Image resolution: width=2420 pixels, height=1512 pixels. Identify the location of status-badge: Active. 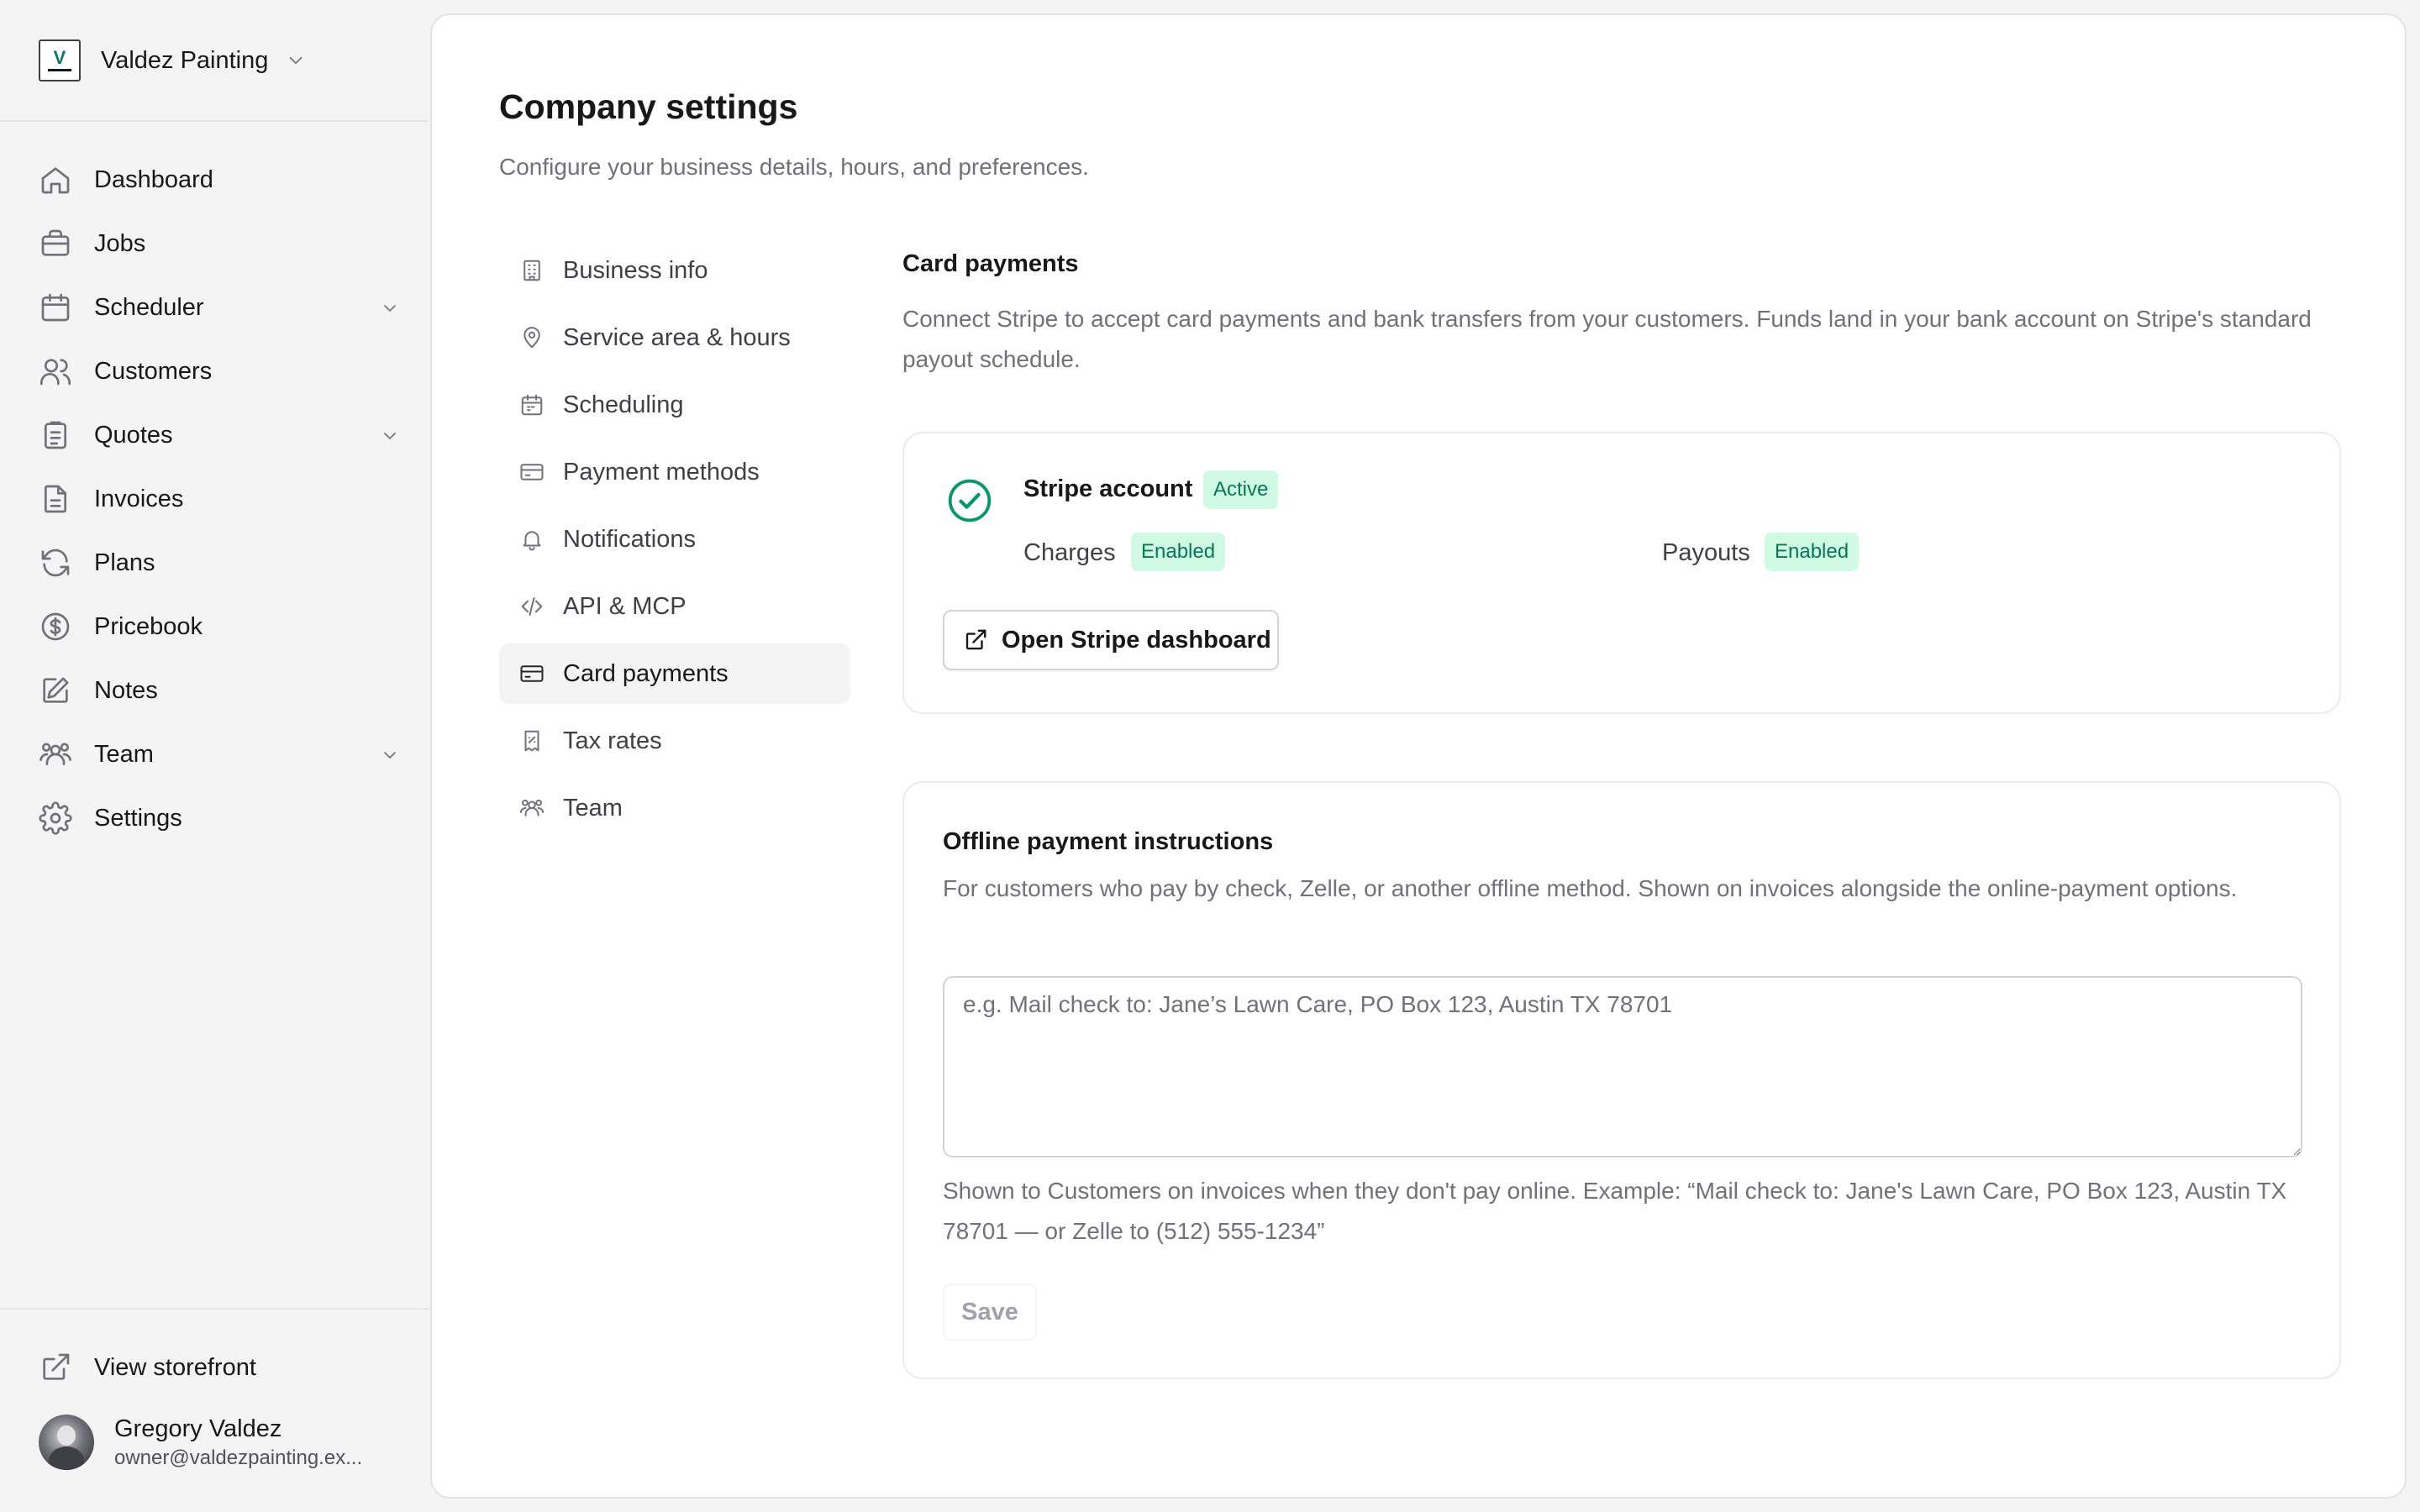
(1241, 489).